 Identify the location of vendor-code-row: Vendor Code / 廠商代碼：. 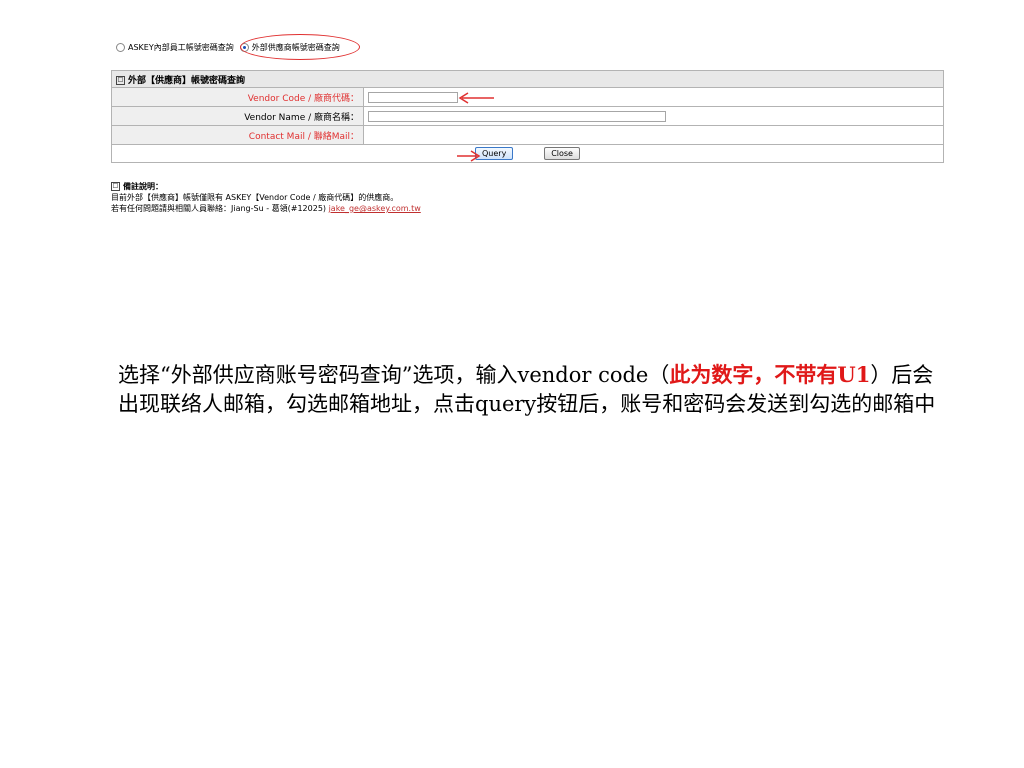
(527, 97).